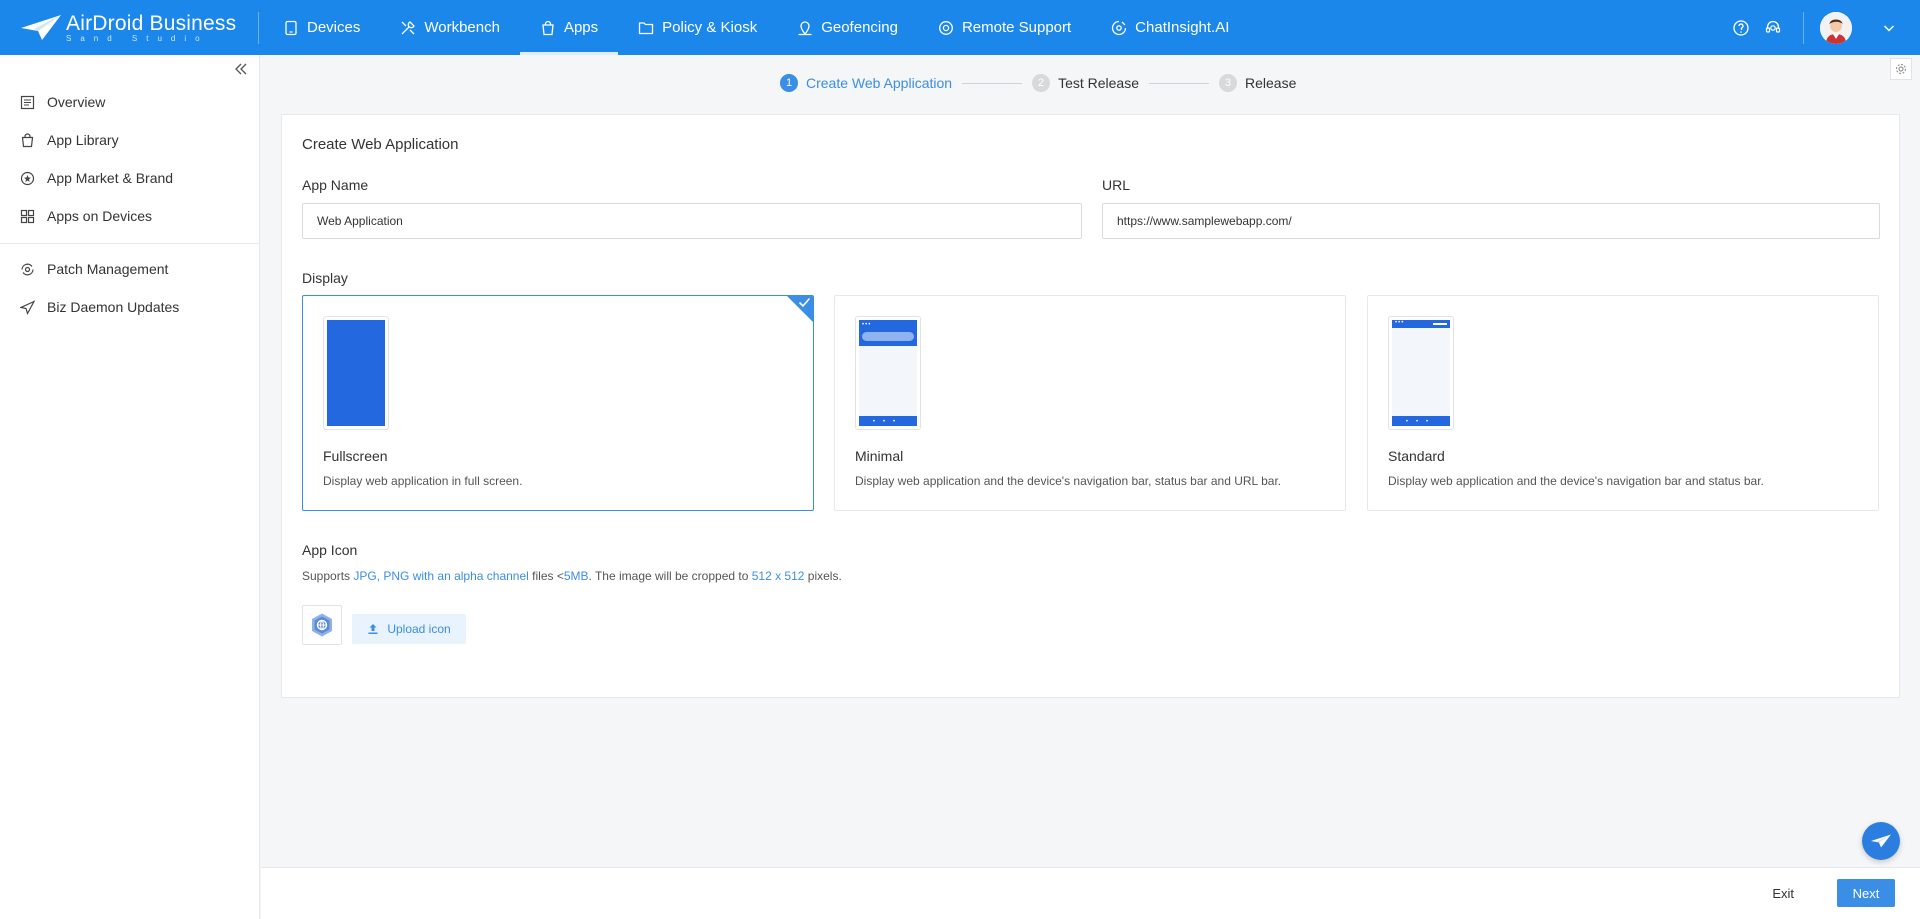 The height and width of the screenshot is (919, 1920). I want to click on sidebar-item-label: Apps on Devices, so click(100, 216).